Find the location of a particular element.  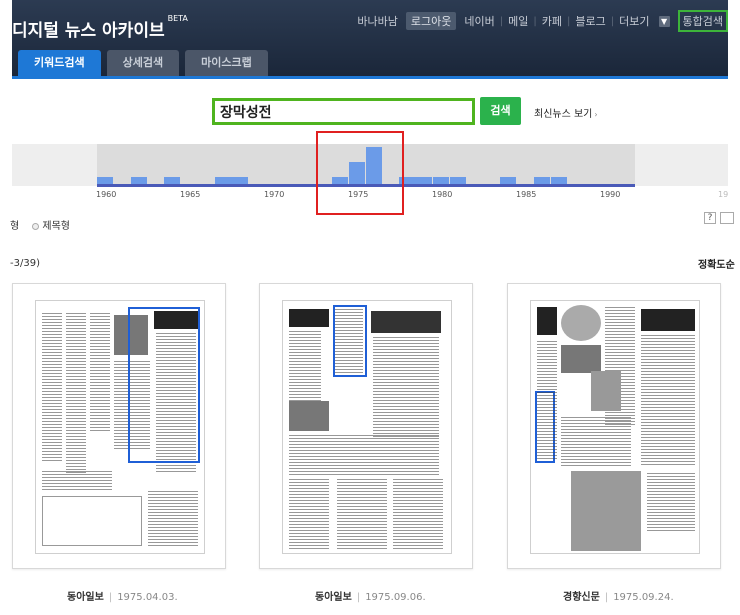

view-type-image: 형 is located at coordinates (14, 226).